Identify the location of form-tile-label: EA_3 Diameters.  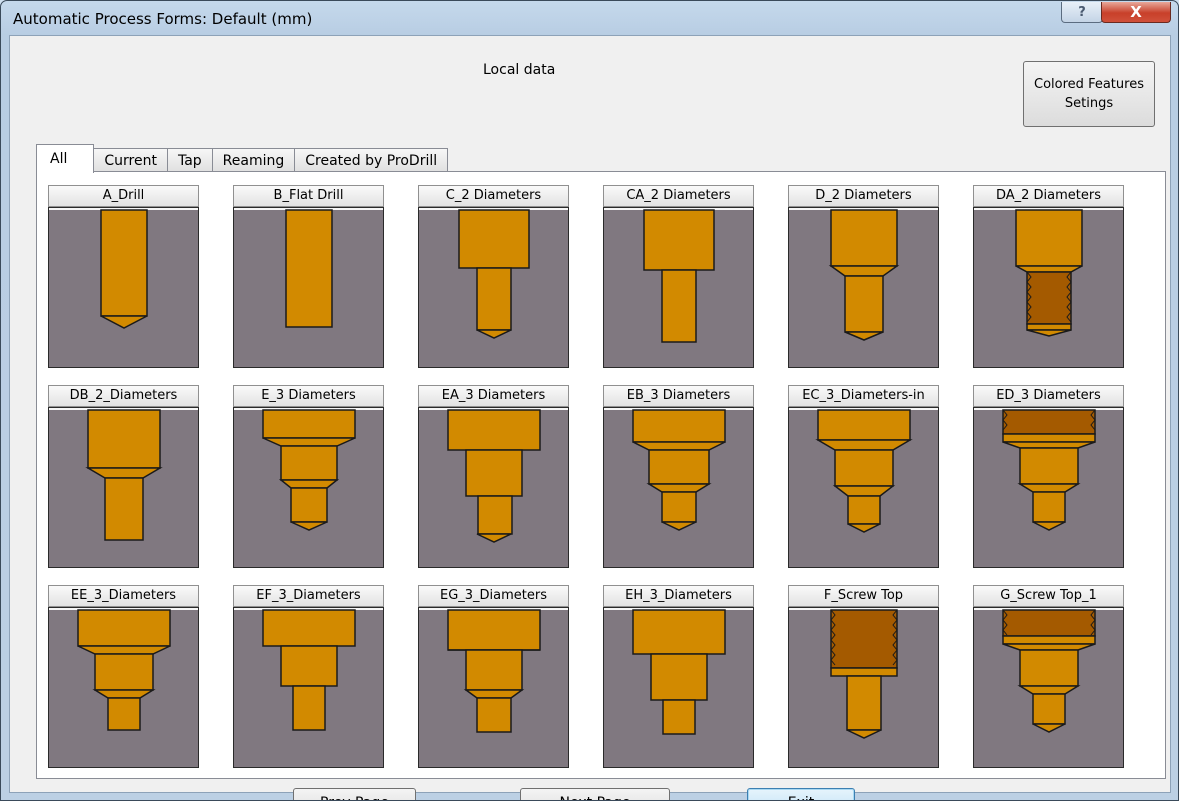
(493, 396).